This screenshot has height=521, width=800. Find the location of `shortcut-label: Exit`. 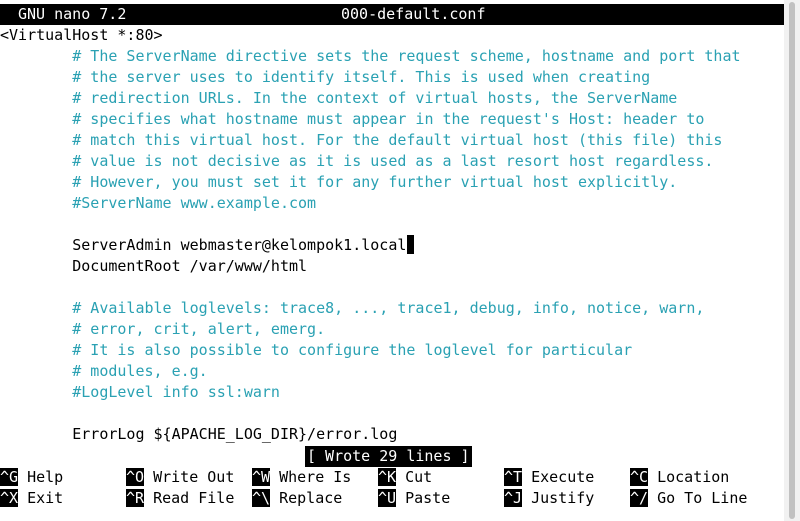

shortcut-label: Exit is located at coordinates (45, 498).